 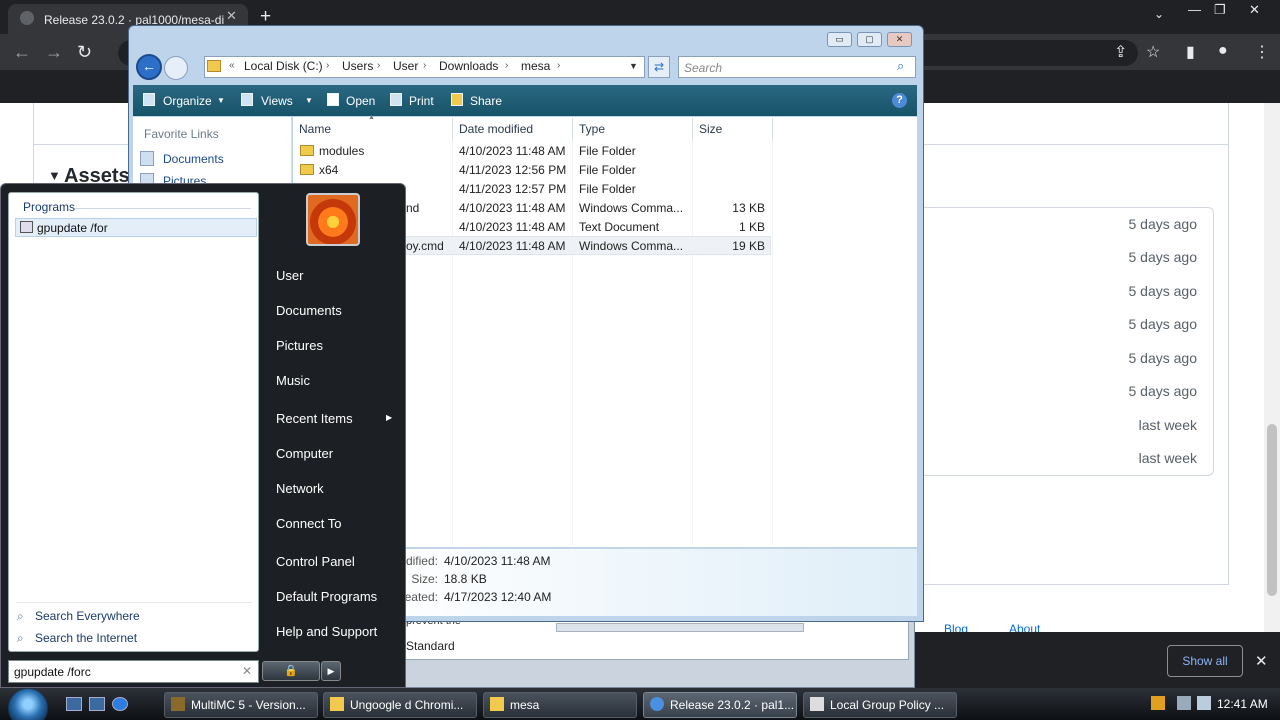 I want to click on tab-close-icon: ✕, so click(x=231, y=16).